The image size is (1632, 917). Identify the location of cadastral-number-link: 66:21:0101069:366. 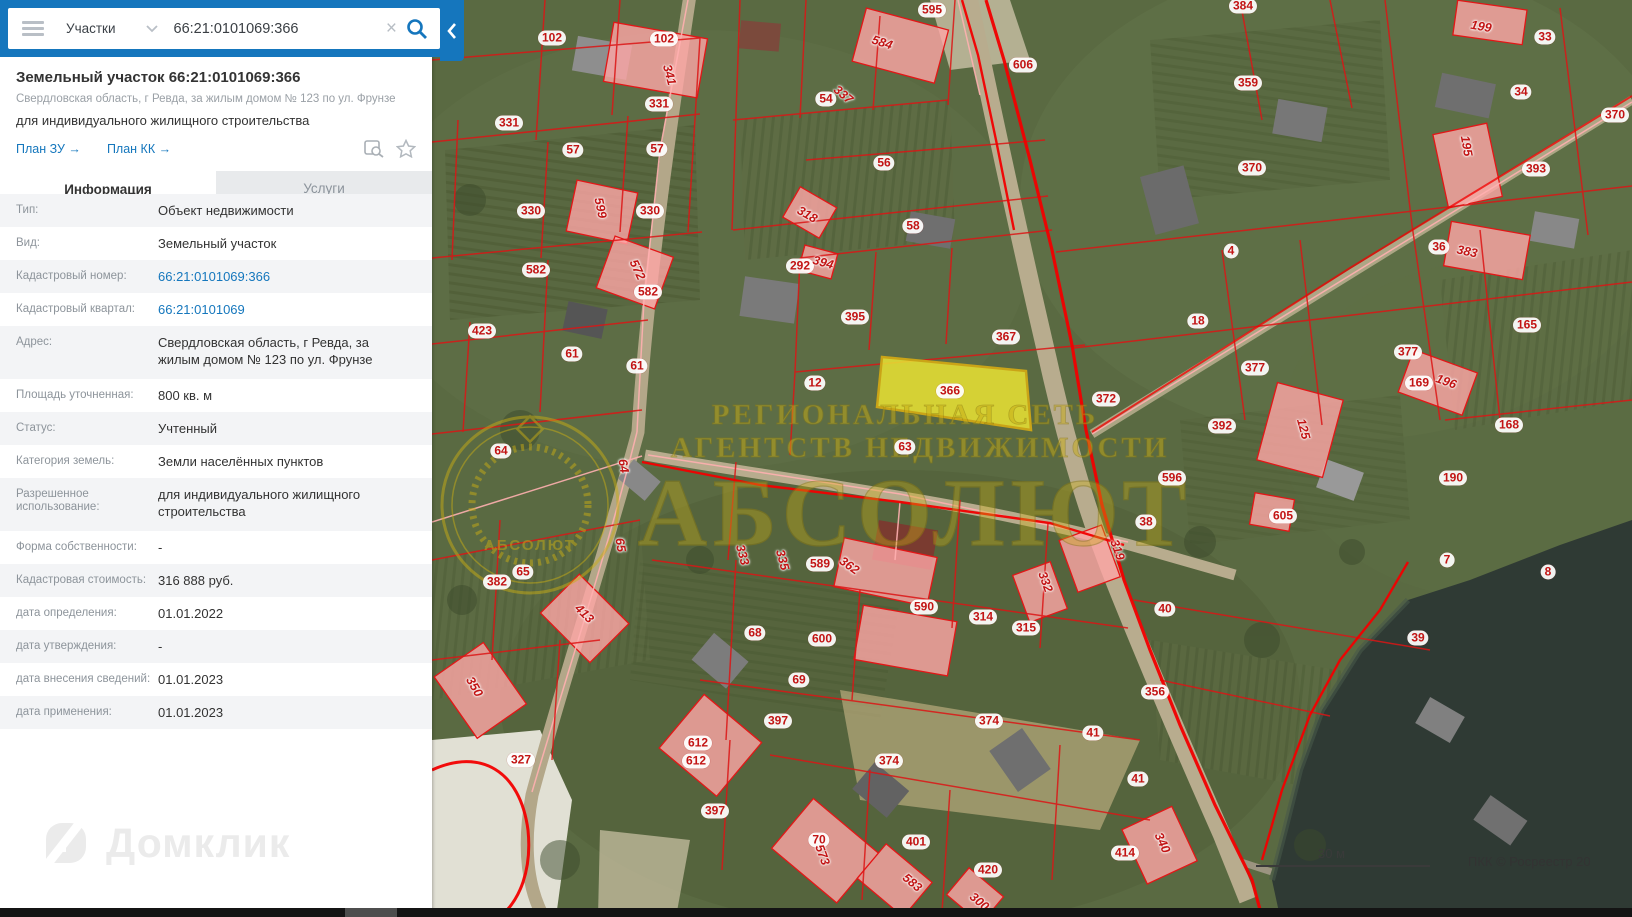
(214, 272).